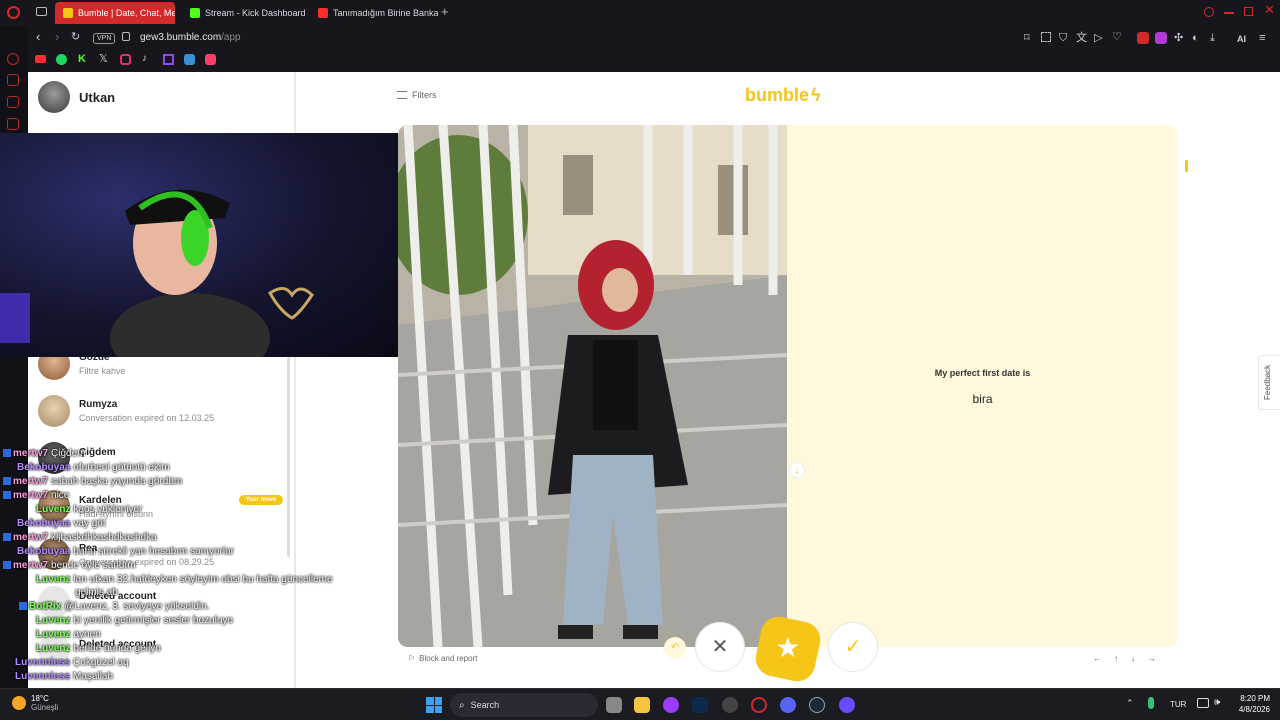 This screenshot has width=1280, height=720. Describe the element at coordinates (72, 663) in the screenshot. I see `chat-message: Luvenniess Çokgüzel aq` at that location.